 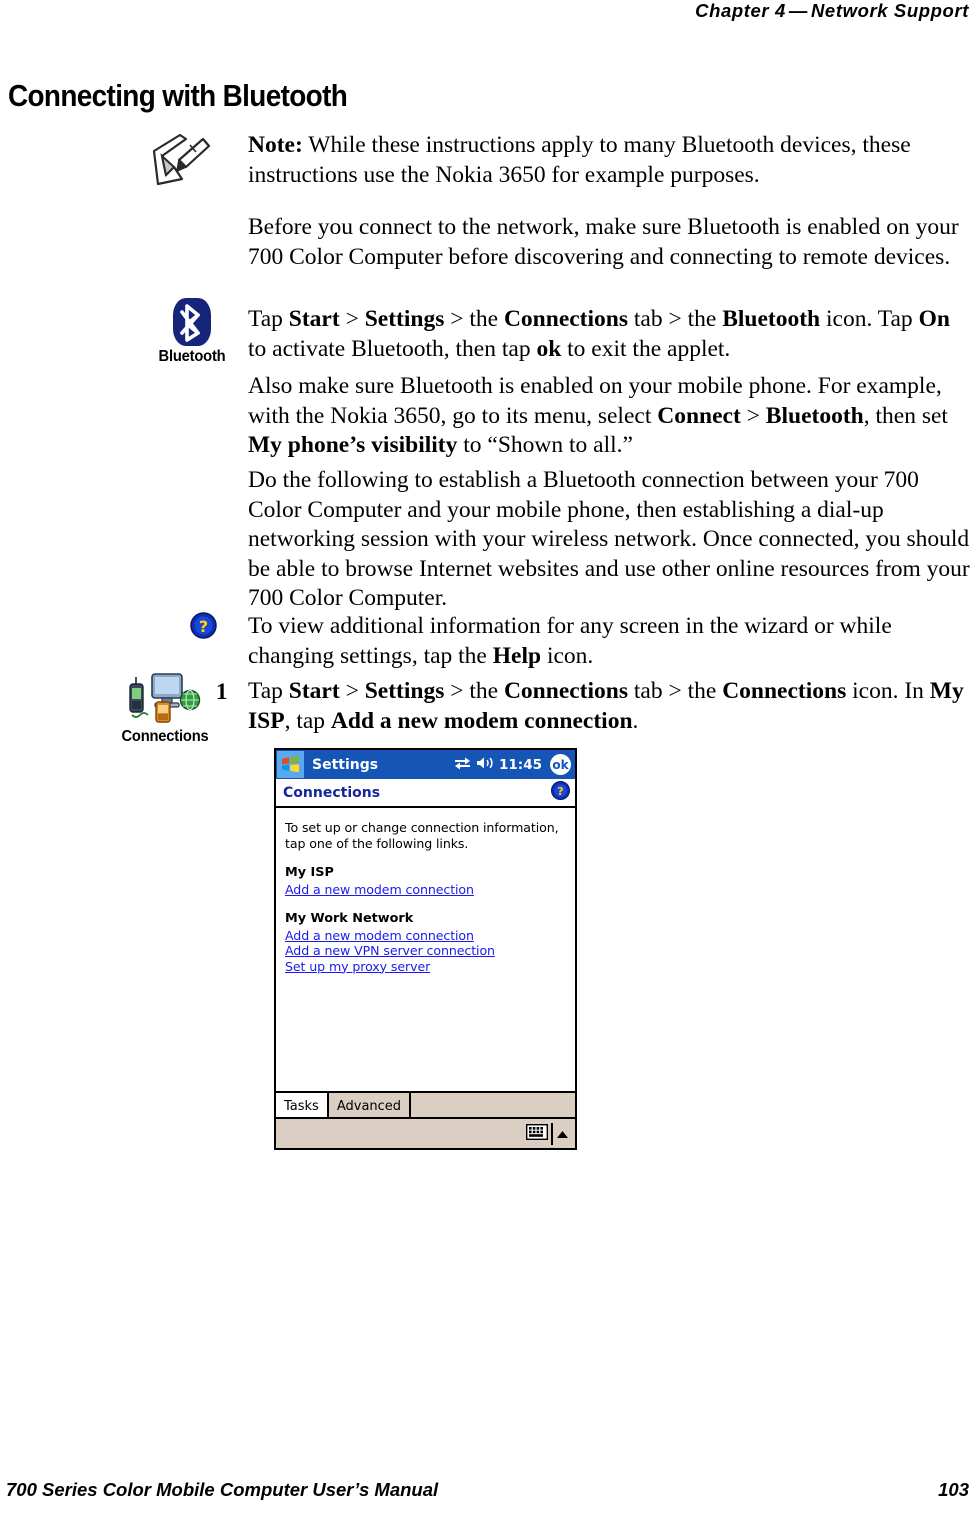 I want to click on step1-start: Start, so click(x=314, y=691).